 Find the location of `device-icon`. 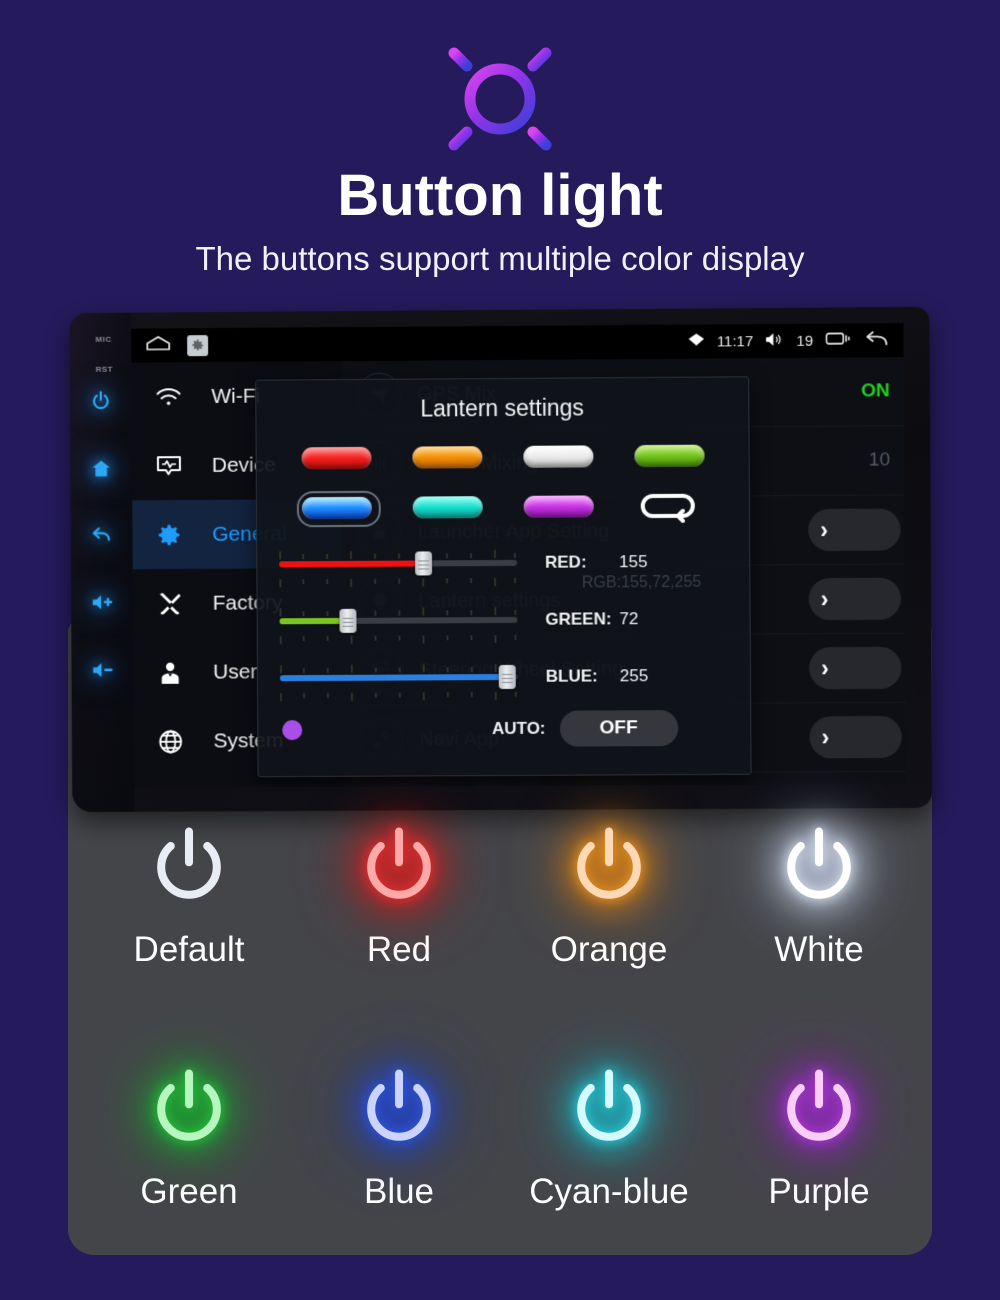

device-icon is located at coordinates (169, 466).